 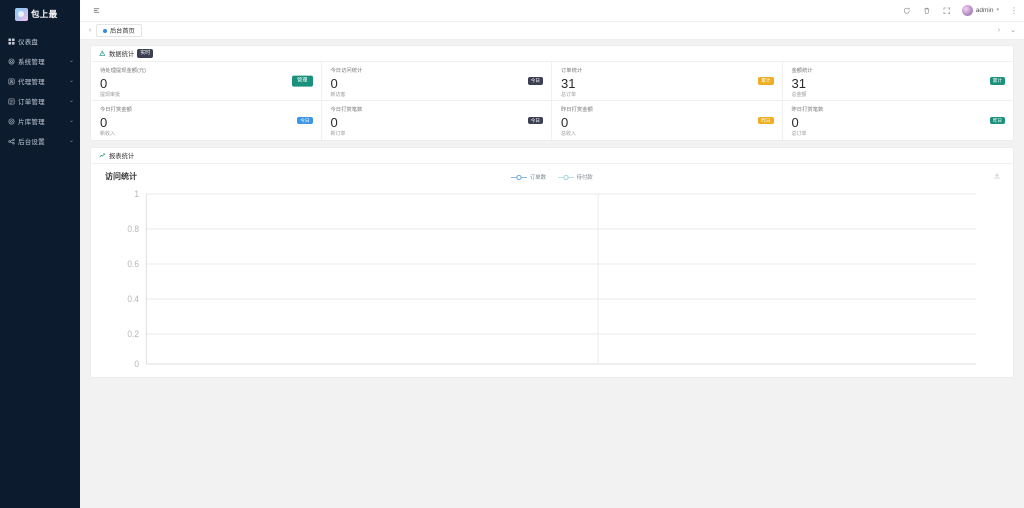 I want to click on sidebar-item-media-library: 片库管理 ⌄, so click(x=40, y=121).